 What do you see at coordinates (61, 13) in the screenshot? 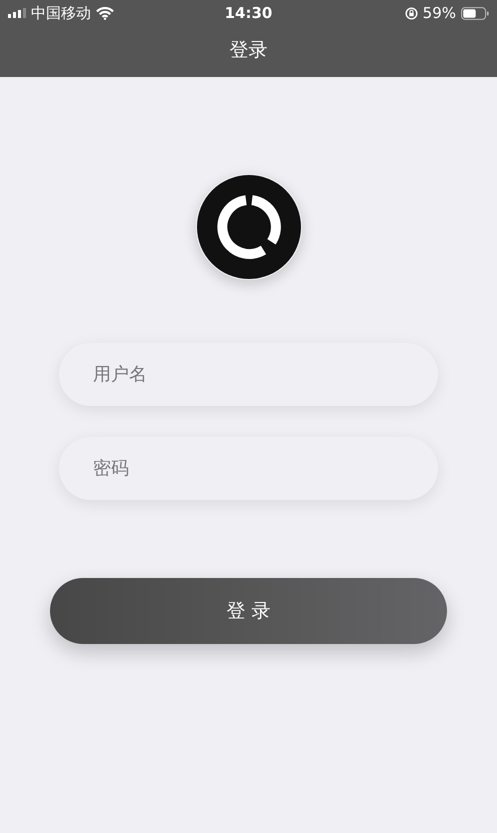
I see `carrier-name: 中国移动` at bounding box center [61, 13].